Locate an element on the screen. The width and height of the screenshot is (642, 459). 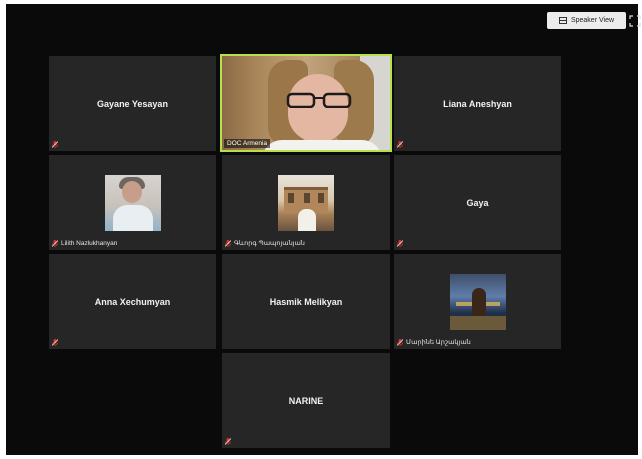
participant-name: NARINE is located at coordinates (306, 400).